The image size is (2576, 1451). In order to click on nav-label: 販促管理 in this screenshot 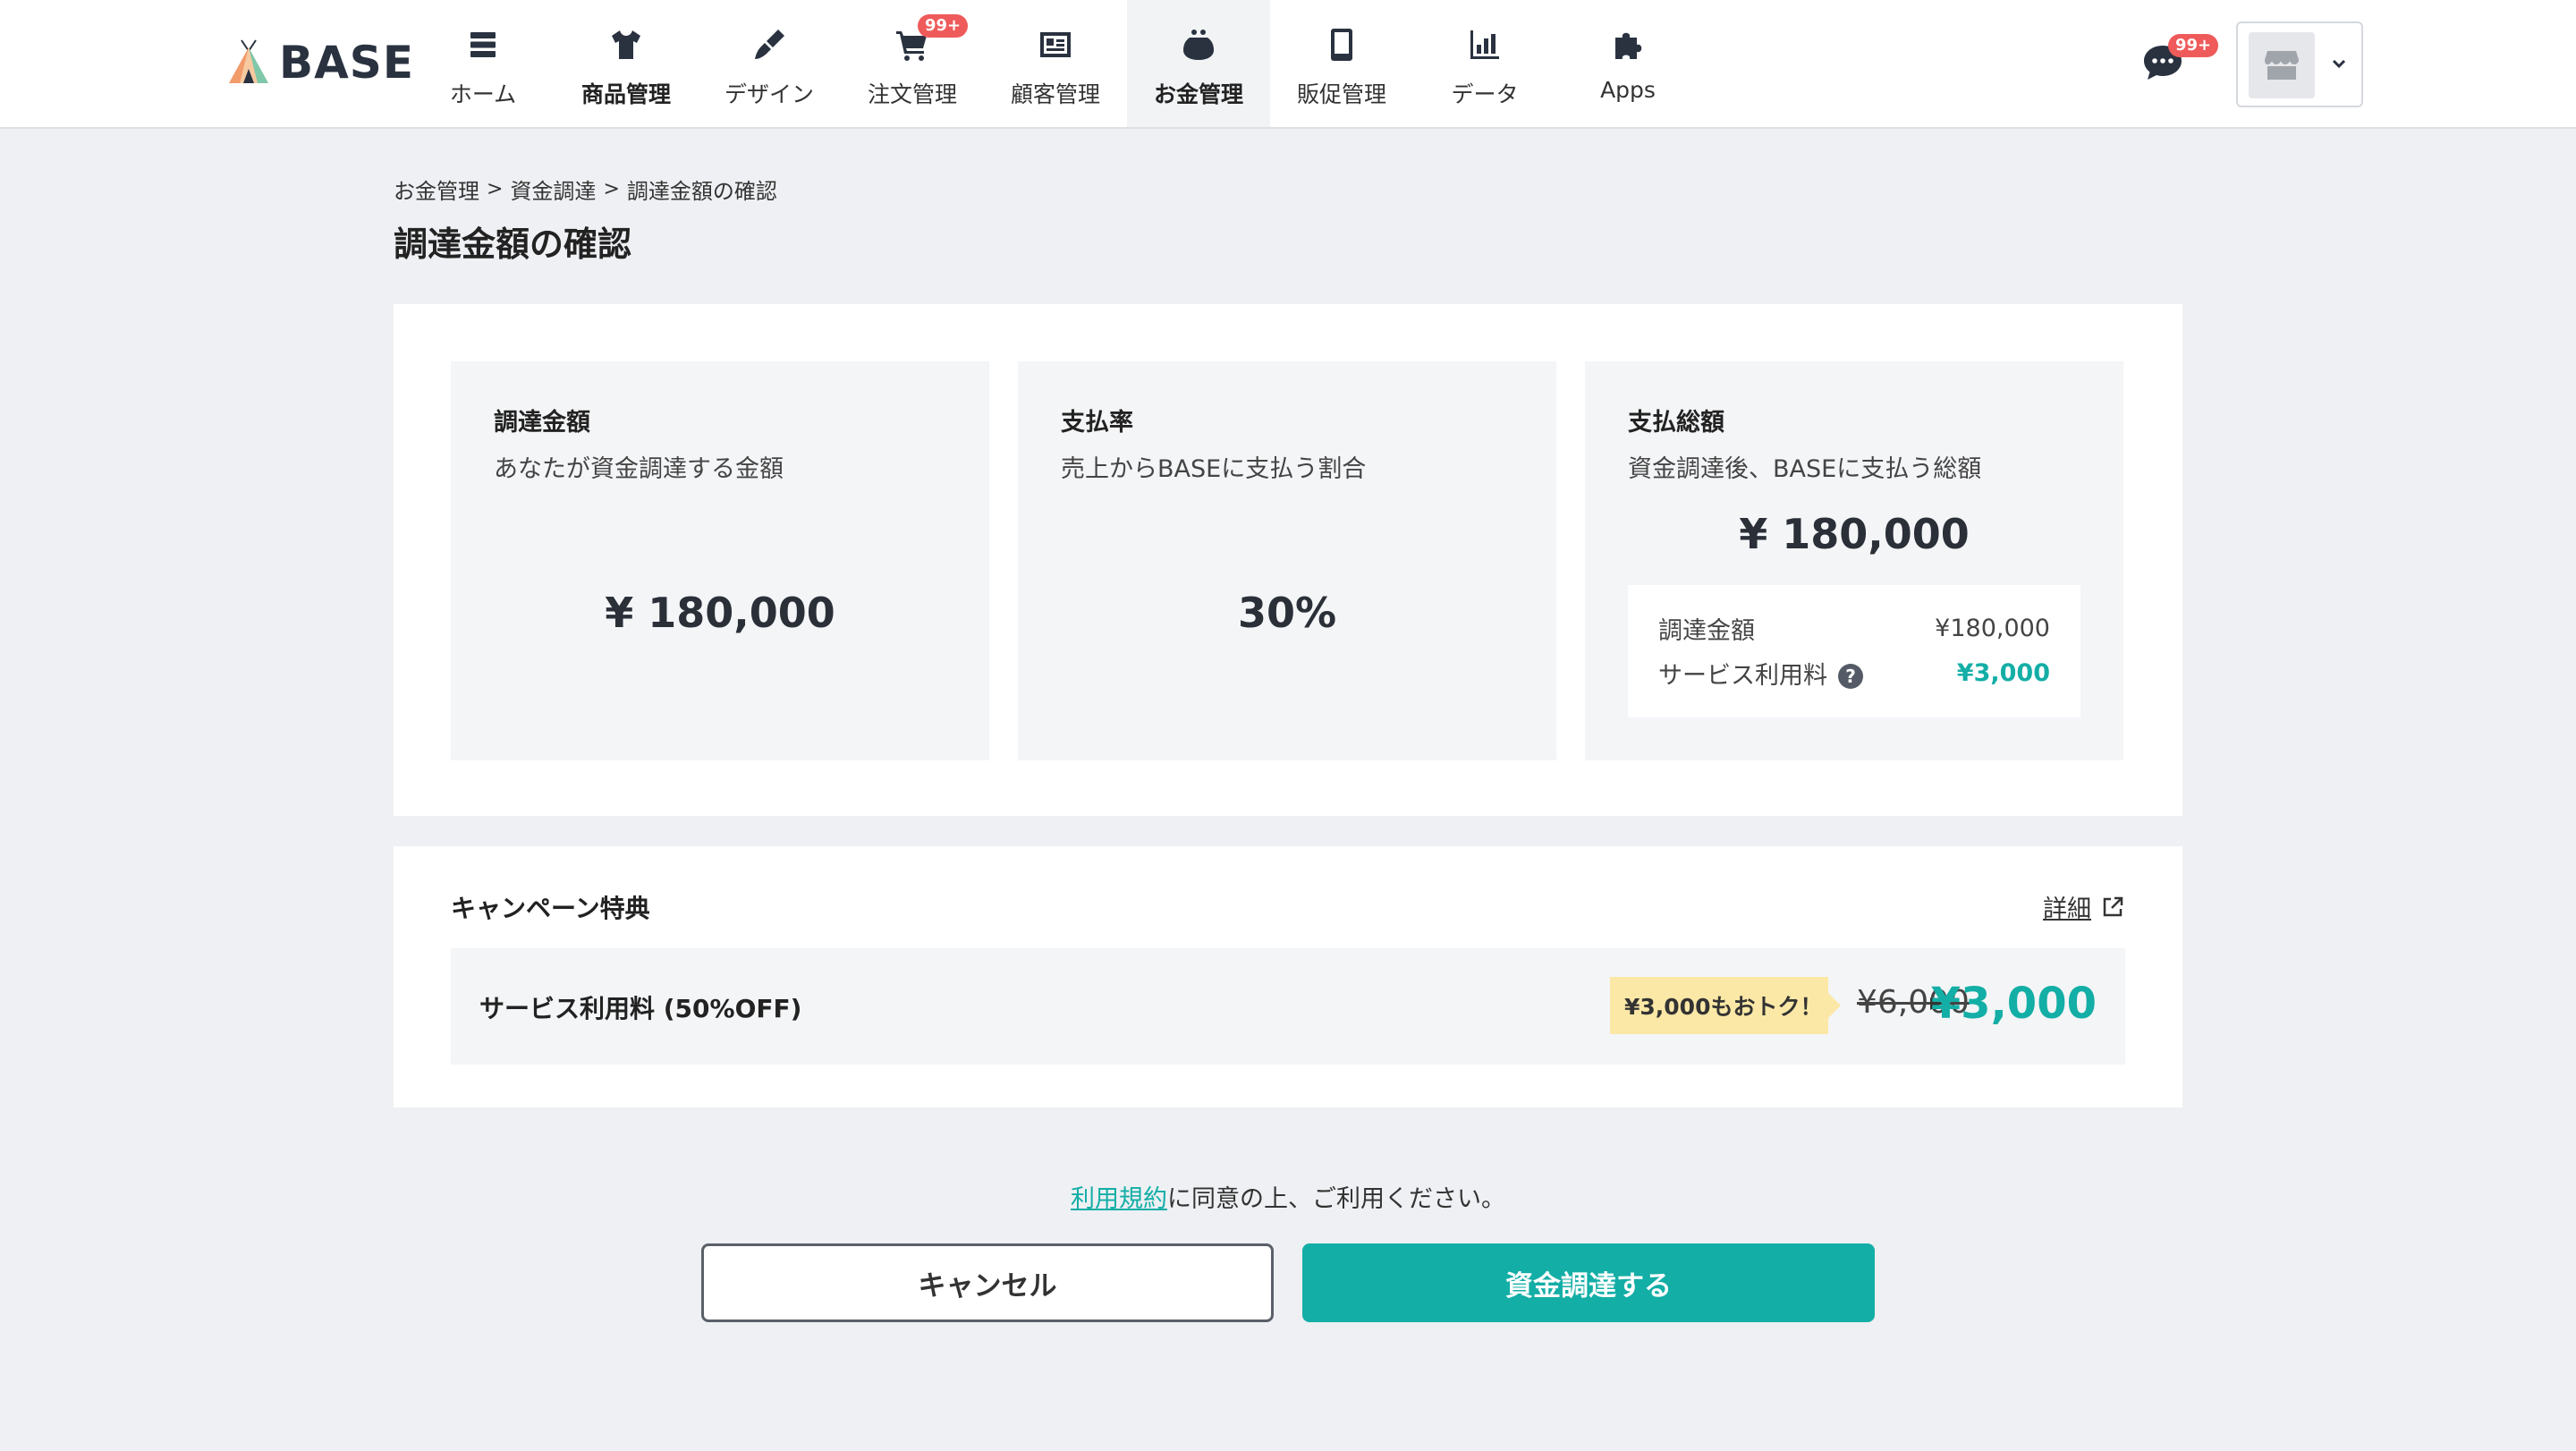, I will do `click(1341, 94)`.